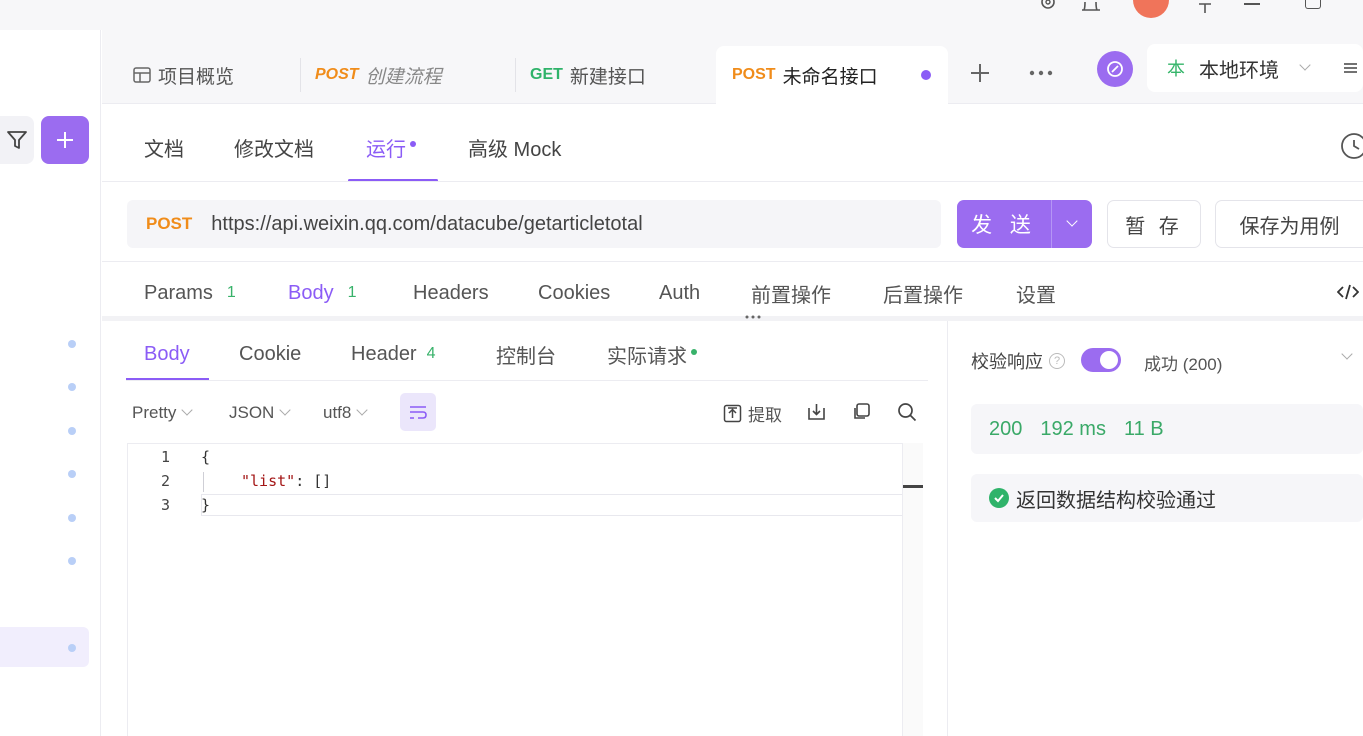 The image size is (1363, 736). I want to click on validation-result: 返回数据结构校验通过, so click(1167, 498).